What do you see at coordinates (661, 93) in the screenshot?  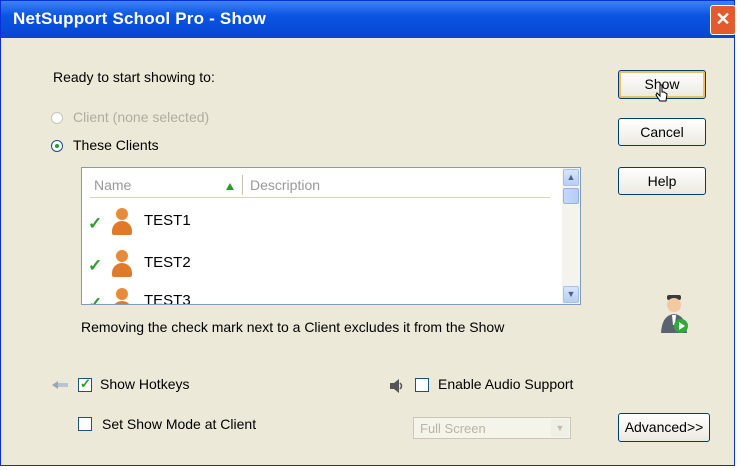 I see `mouse-cursor-icon` at bounding box center [661, 93].